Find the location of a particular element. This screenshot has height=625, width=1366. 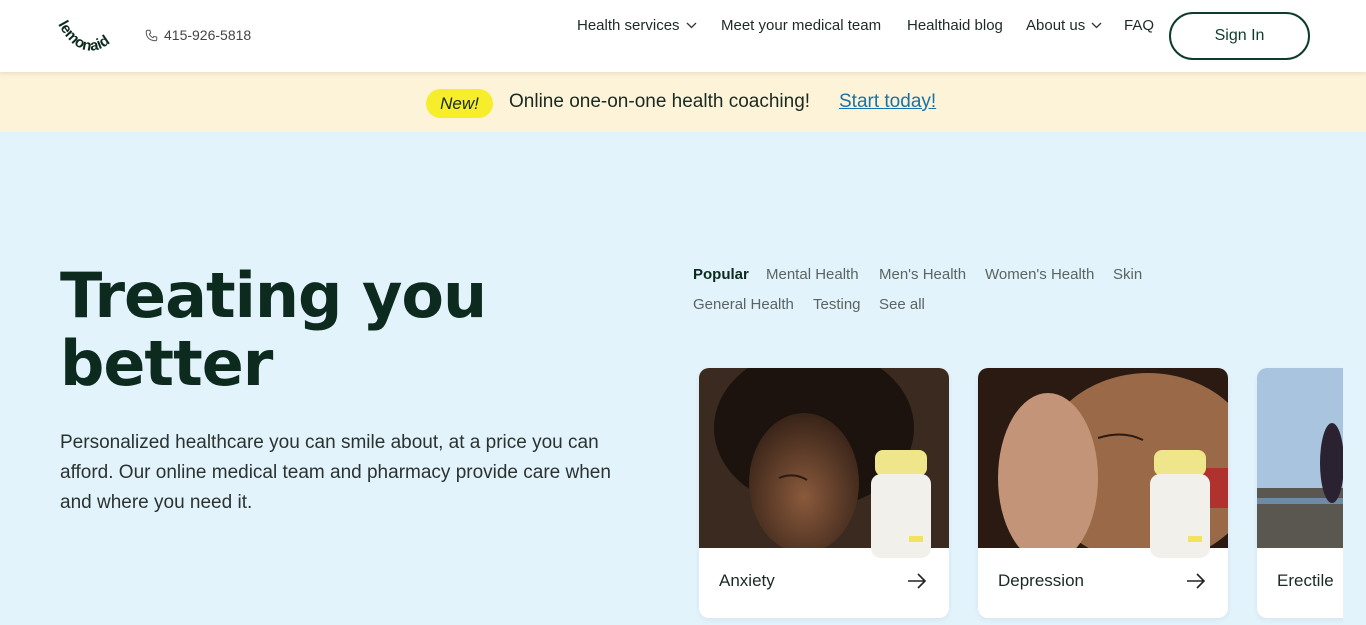

sign-in-button: Sign In is located at coordinates (1239, 36).